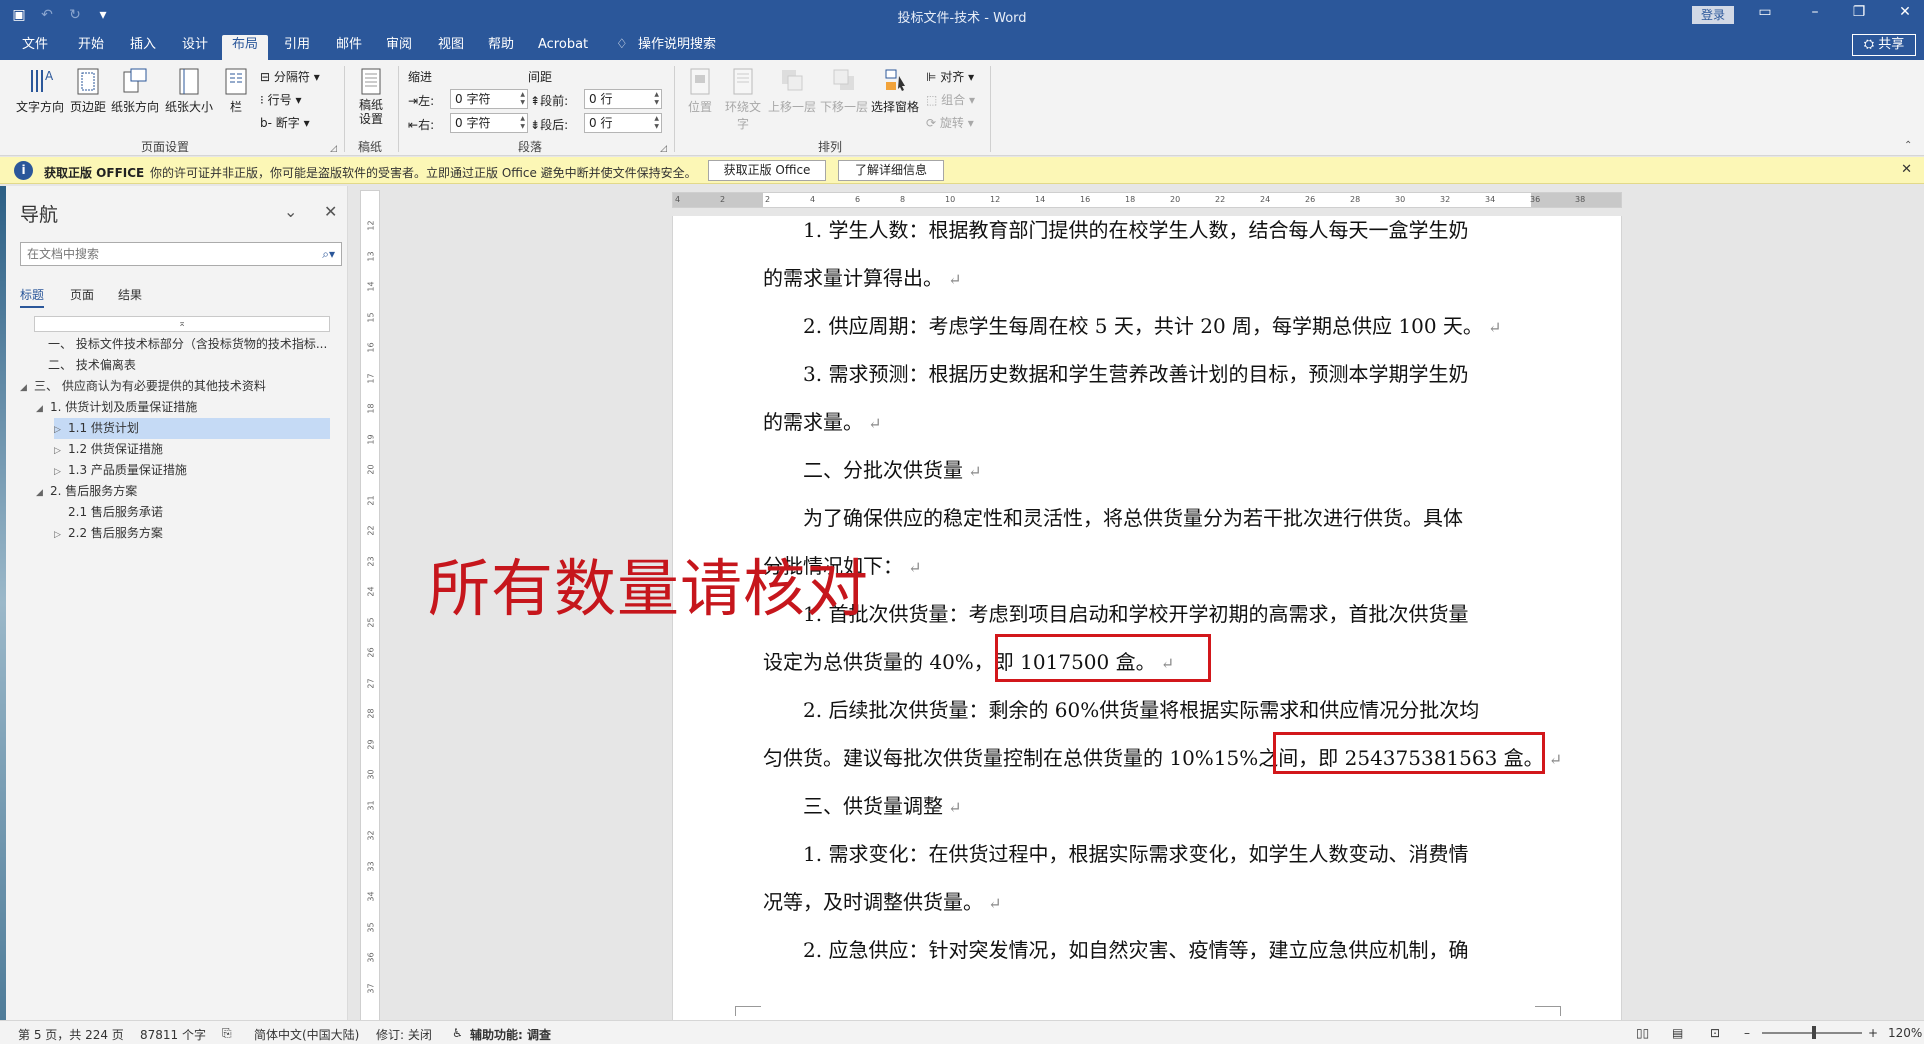  Describe the element at coordinates (108, 512) in the screenshot. I see `nav-heading-item: 2.1 售后服务承诺` at that location.